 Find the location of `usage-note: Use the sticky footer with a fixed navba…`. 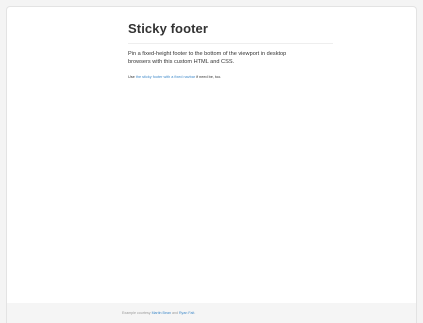

usage-note: Use the sticky footer with a fixed navba… is located at coordinates (230, 77).